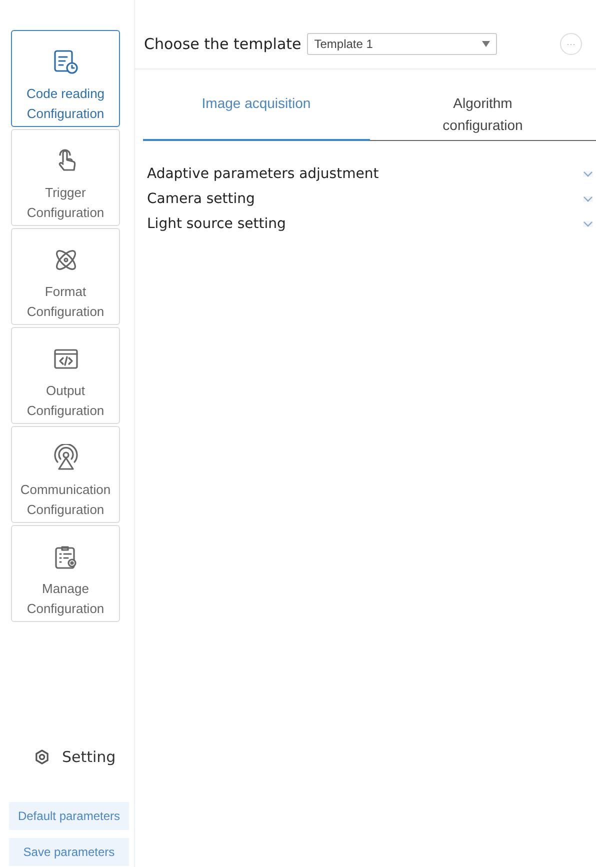  Describe the element at coordinates (223, 44) in the screenshot. I see `template-label: Choose the template` at that location.